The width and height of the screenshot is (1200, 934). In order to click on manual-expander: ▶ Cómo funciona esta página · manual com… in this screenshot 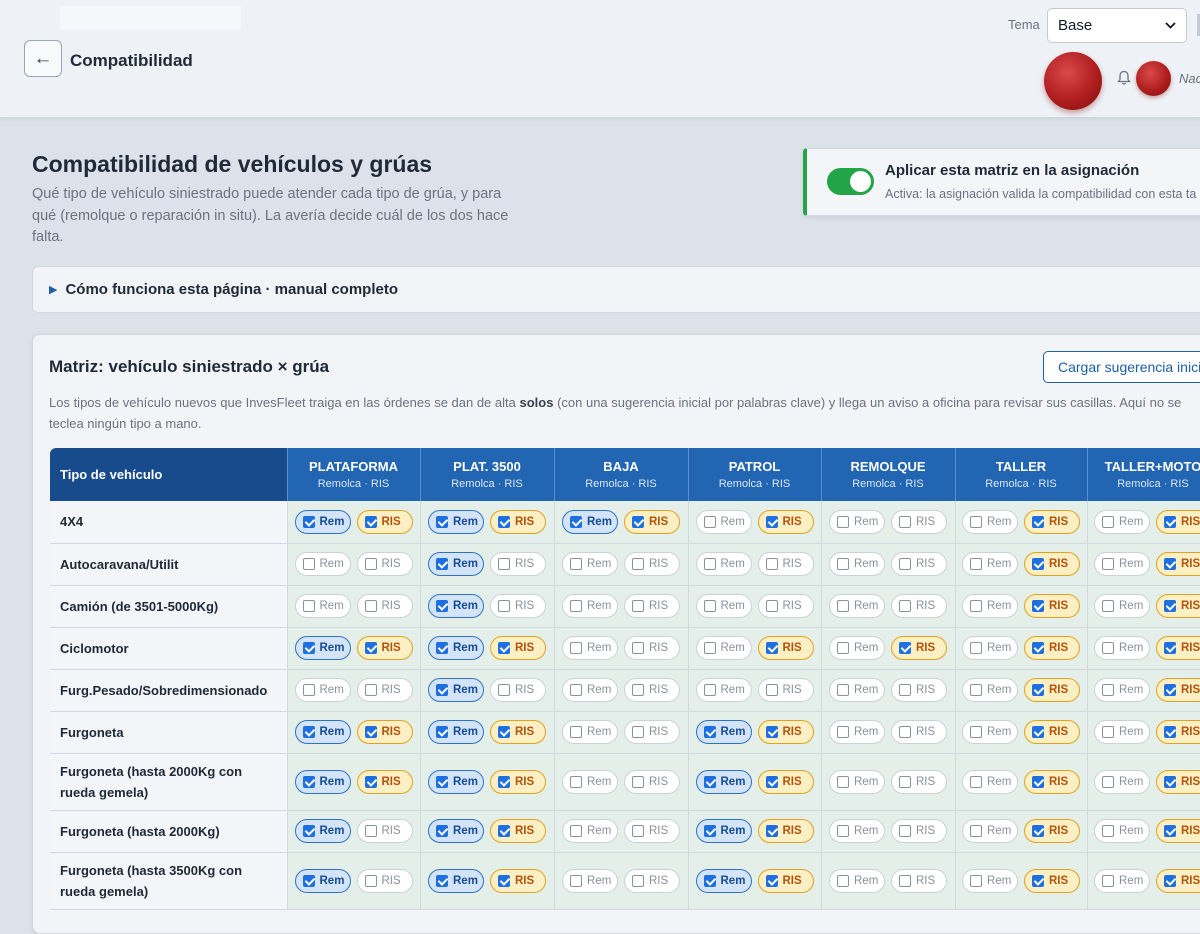, I will do `click(616, 289)`.